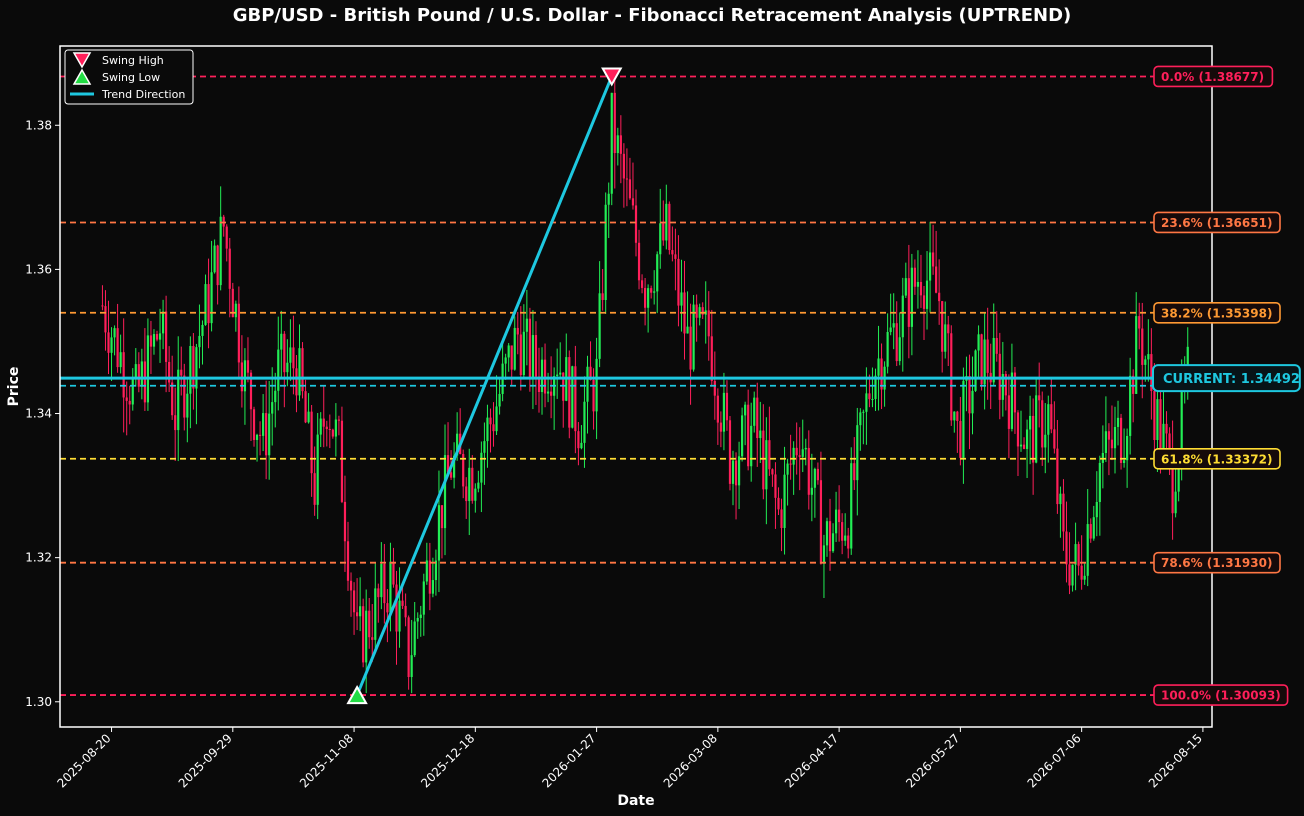  Describe the element at coordinates (568, 760) in the screenshot. I see `x-tick-label: 2026-01-27` at that location.